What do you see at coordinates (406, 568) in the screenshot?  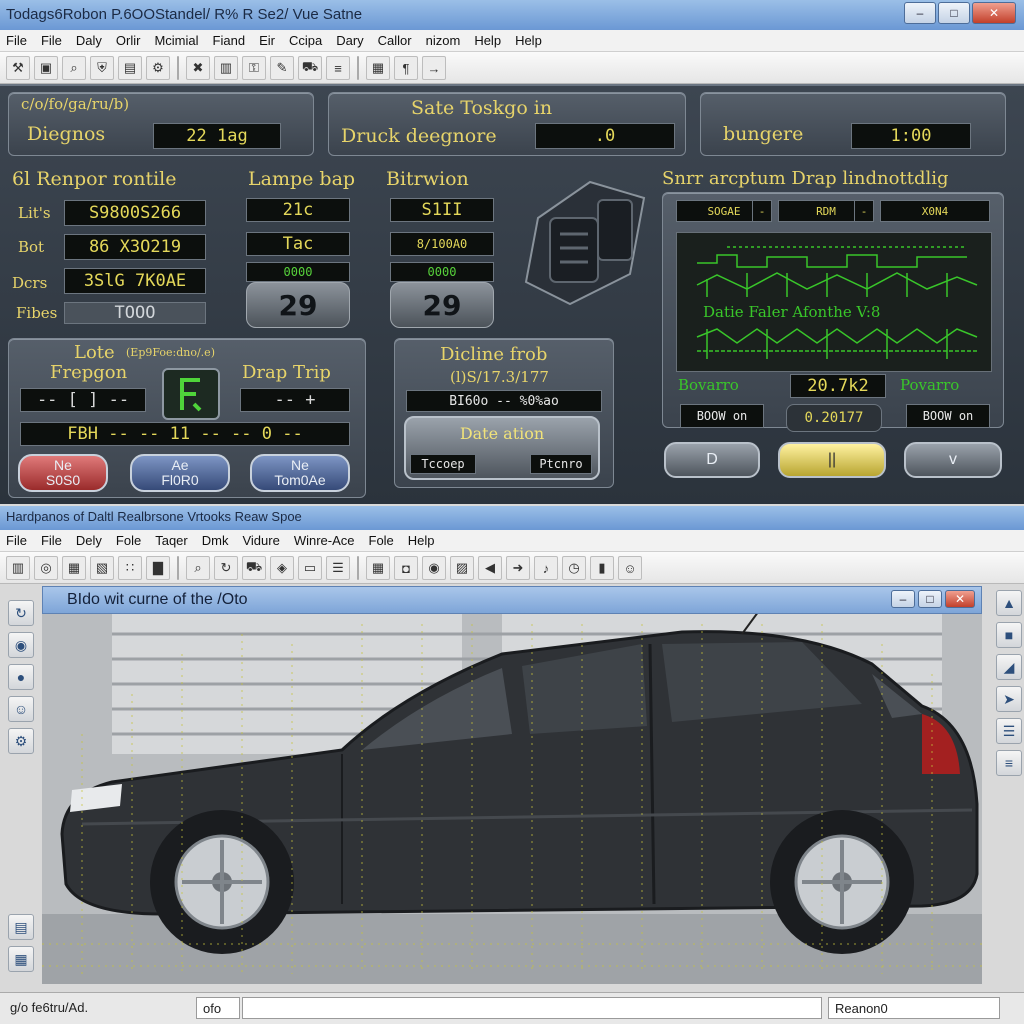 I see `cart-icon: ◘` at bounding box center [406, 568].